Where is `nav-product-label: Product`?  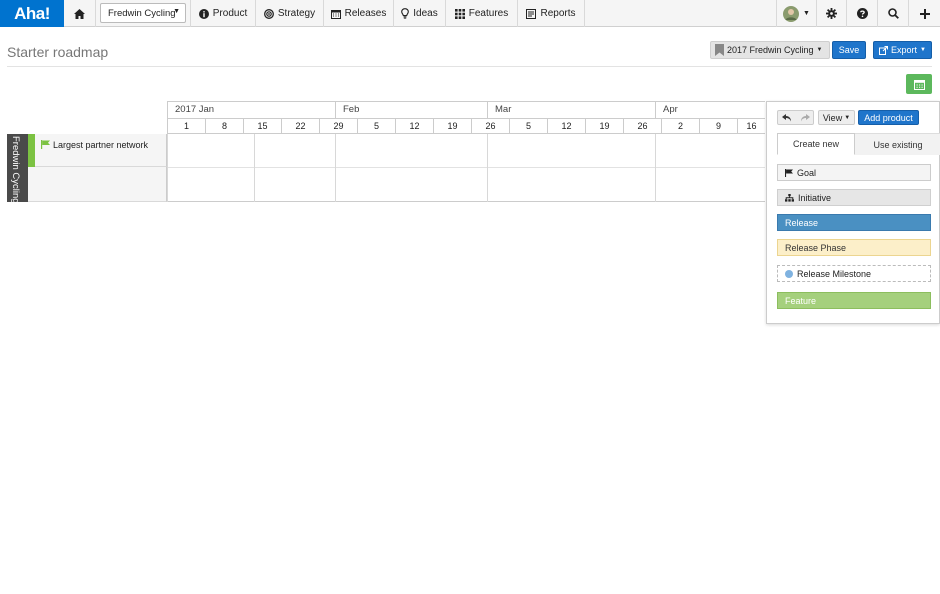
nav-product-label: Product is located at coordinates (230, 13).